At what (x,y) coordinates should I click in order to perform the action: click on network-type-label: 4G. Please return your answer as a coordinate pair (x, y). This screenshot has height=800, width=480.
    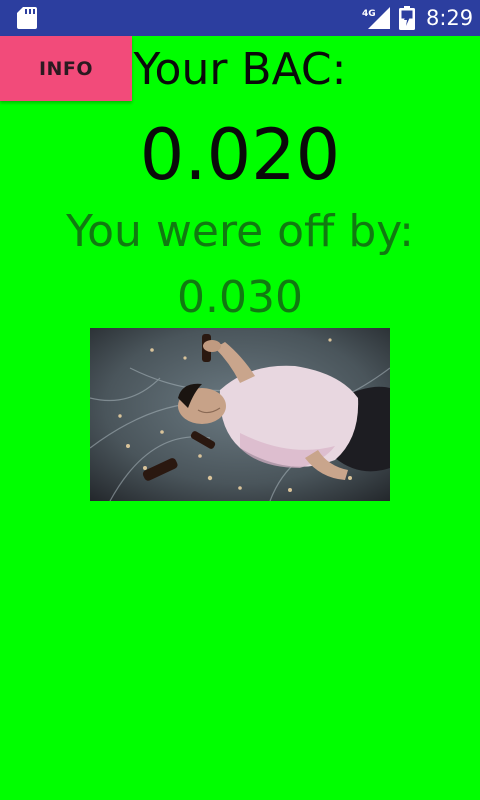
    Looking at the image, I should click on (369, 14).